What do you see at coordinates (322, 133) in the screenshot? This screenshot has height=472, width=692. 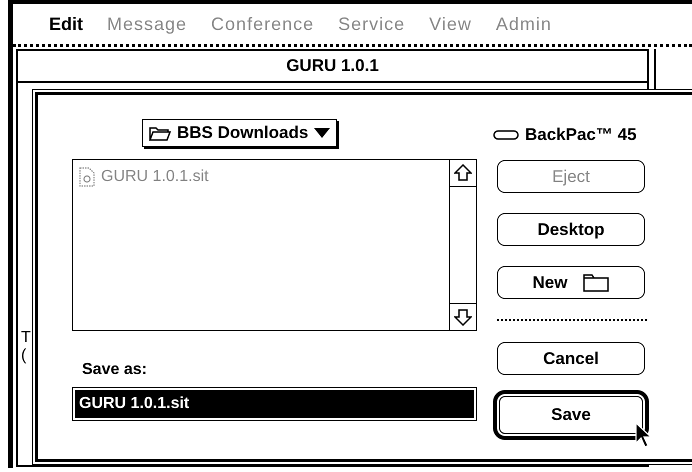 I see `triangle-icon` at bounding box center [322, 133].